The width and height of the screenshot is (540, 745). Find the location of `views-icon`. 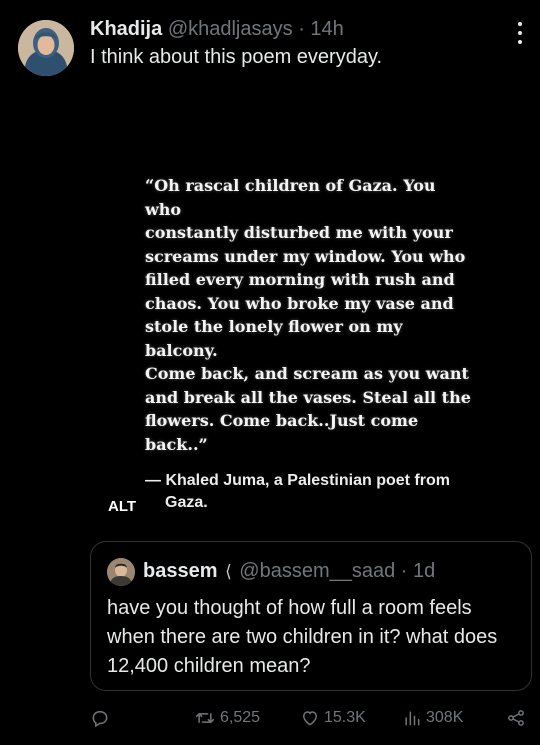

views-icon is located at coordinates (412, 718).